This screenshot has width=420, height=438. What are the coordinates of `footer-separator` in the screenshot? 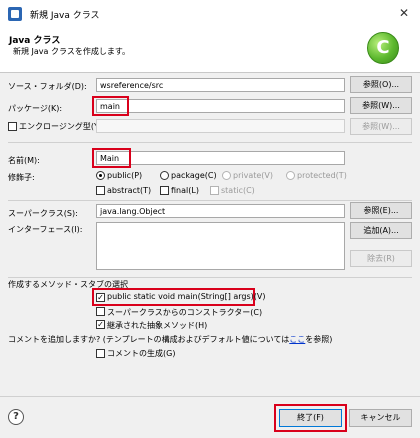 It's located at (210, 396).